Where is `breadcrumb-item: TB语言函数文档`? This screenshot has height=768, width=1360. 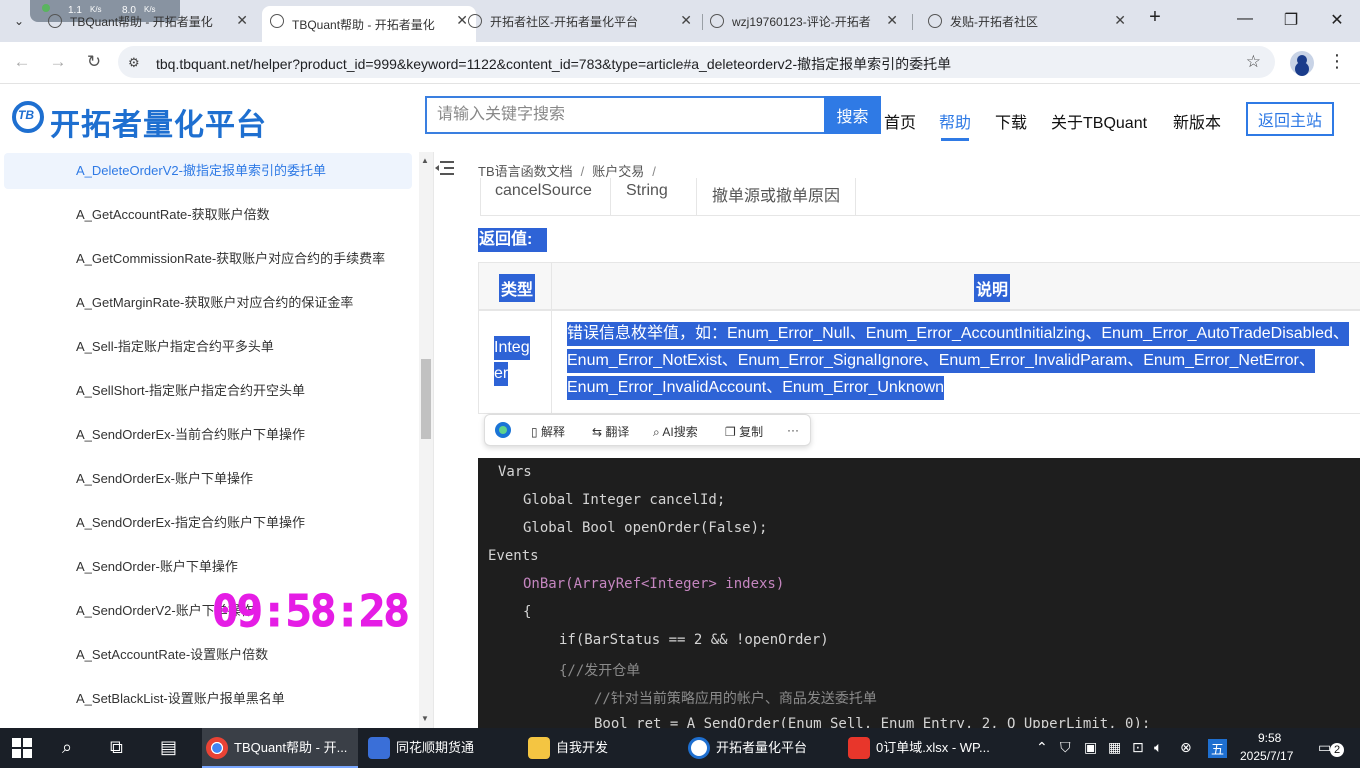
breadcrumb-item: TB语言函数文档 is located at coordinates (525, 171).